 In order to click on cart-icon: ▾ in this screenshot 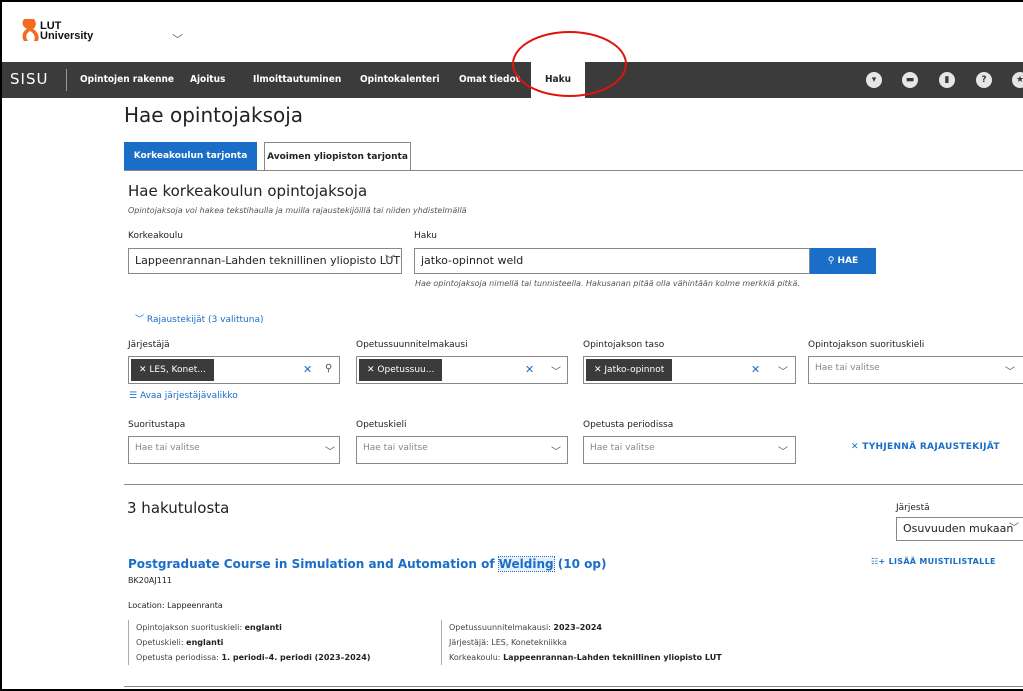, I will do `click(874, 80)`.